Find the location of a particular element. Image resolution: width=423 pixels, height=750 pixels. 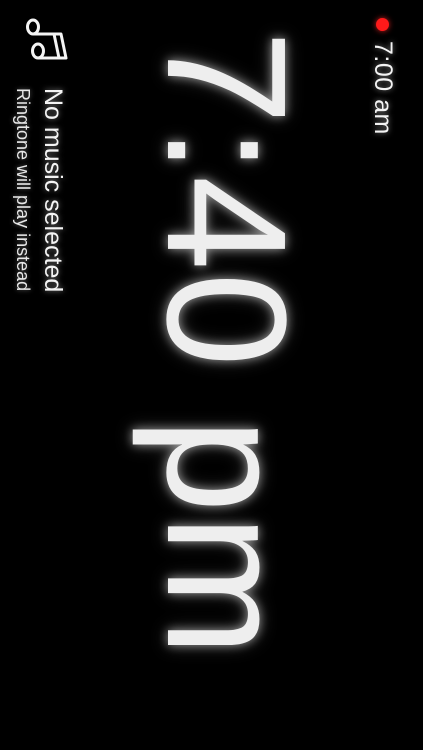

music-note-icon is located at coordinates (46, 39).